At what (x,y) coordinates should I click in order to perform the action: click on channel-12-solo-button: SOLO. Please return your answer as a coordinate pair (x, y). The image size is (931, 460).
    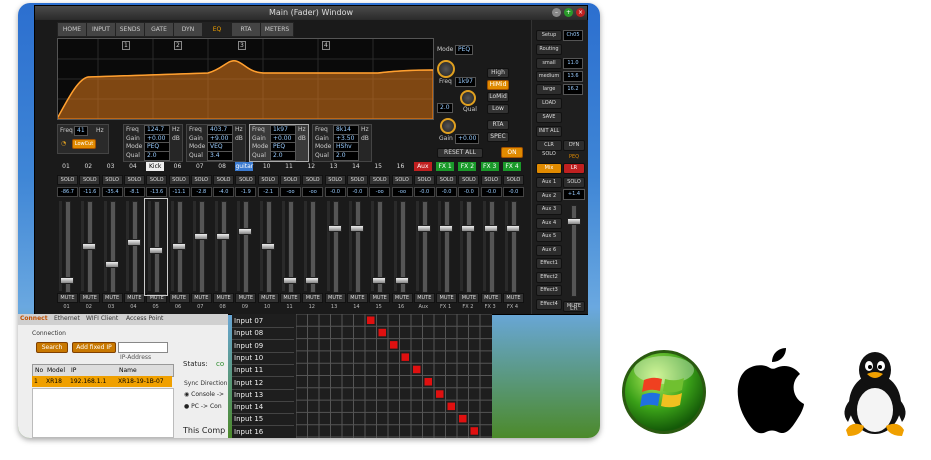
    Looking at the image, I should click on (313, 180).